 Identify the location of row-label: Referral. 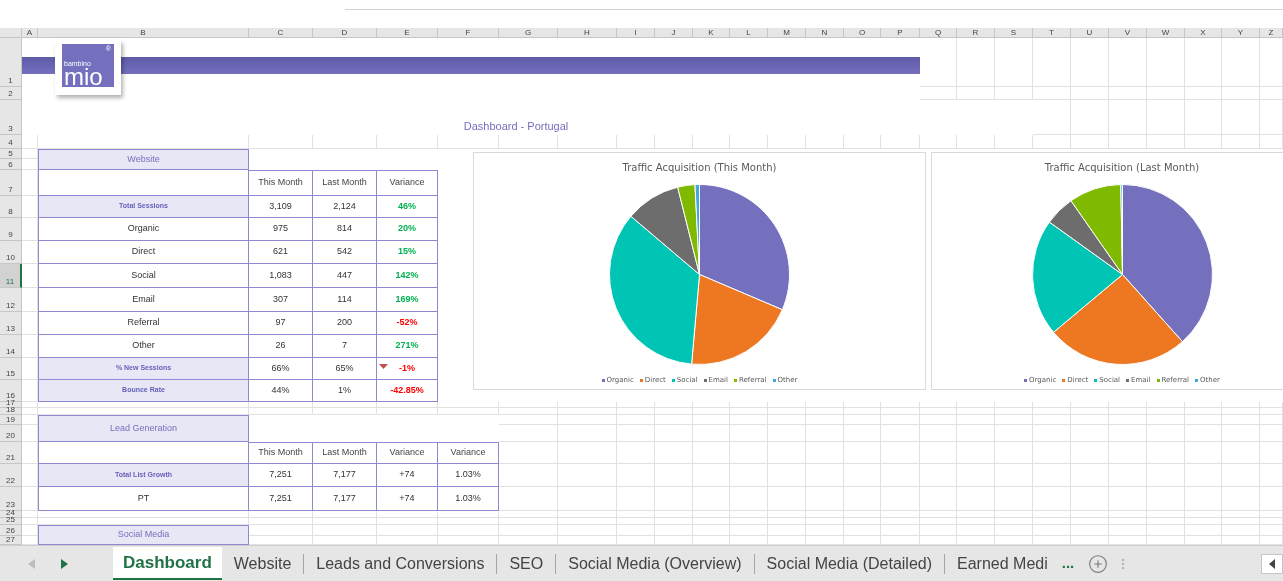
(143, 323).